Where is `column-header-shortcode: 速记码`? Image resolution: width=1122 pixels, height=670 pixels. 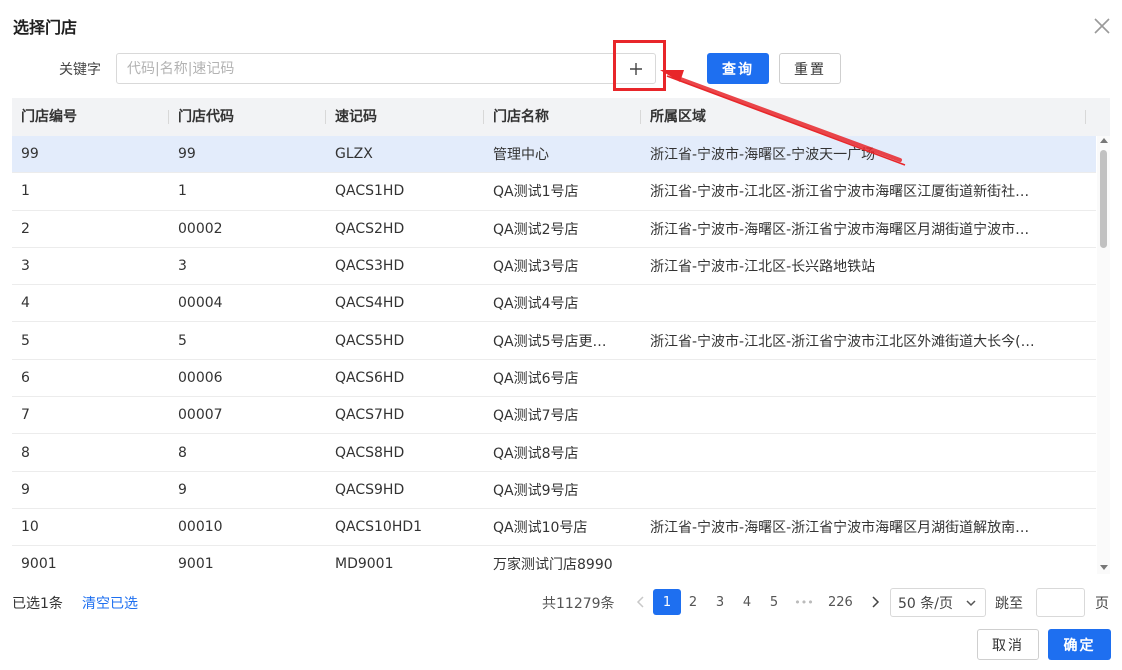 column-header-shortcode: 速记码 is located at coordinates (405, 117).